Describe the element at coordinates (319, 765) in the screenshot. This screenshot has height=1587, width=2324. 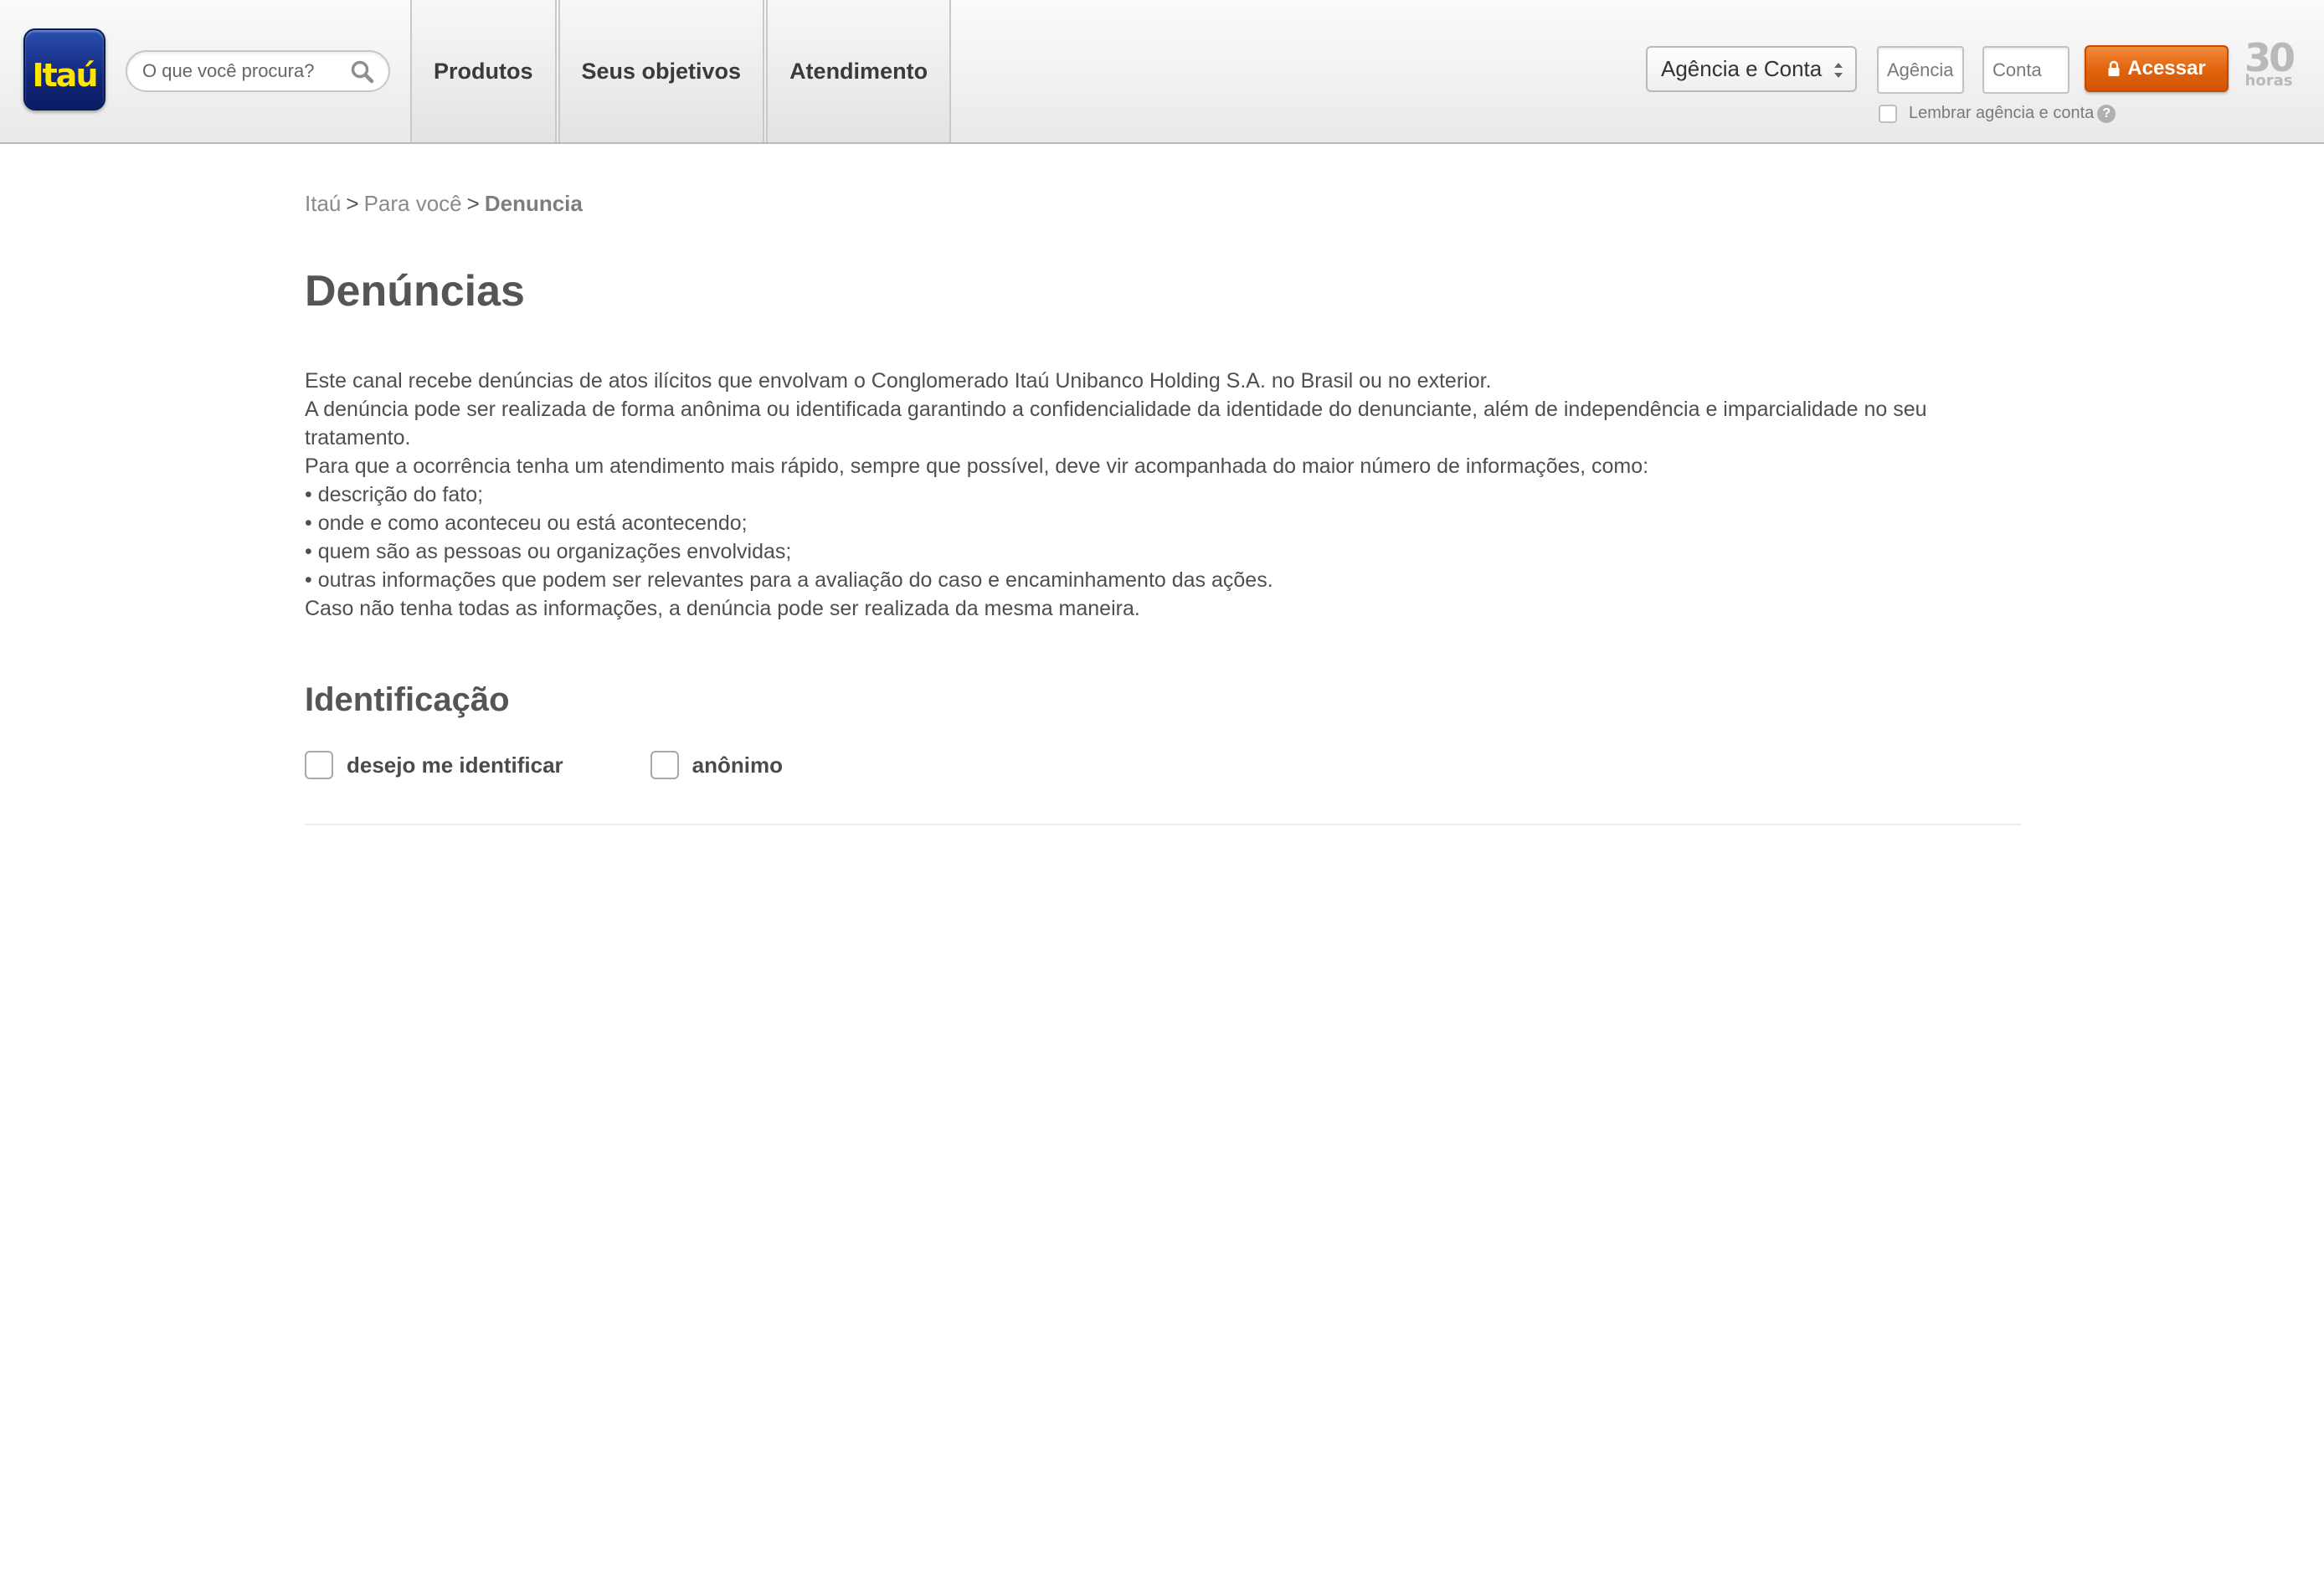
I see `identify-checkbox` at that location.